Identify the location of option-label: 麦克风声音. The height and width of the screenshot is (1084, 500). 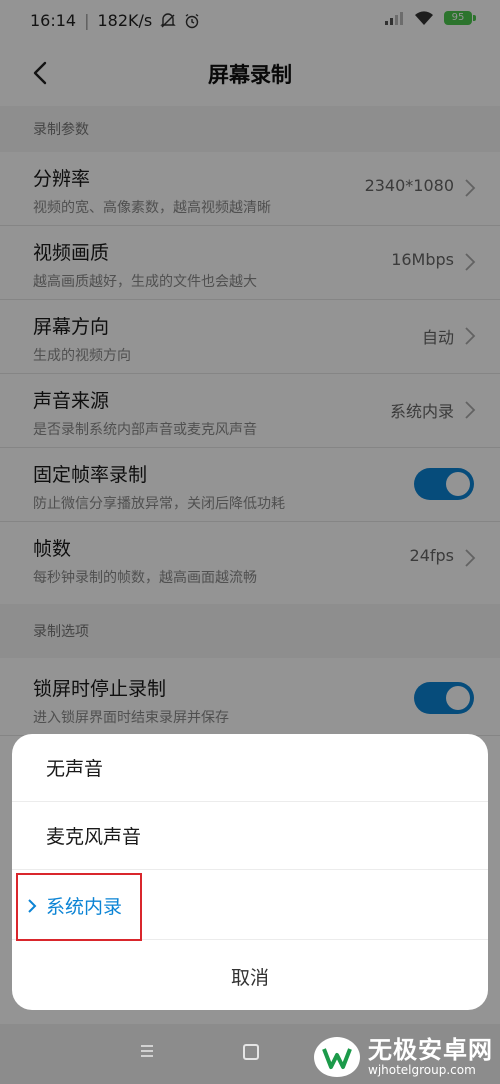
(94, 837).